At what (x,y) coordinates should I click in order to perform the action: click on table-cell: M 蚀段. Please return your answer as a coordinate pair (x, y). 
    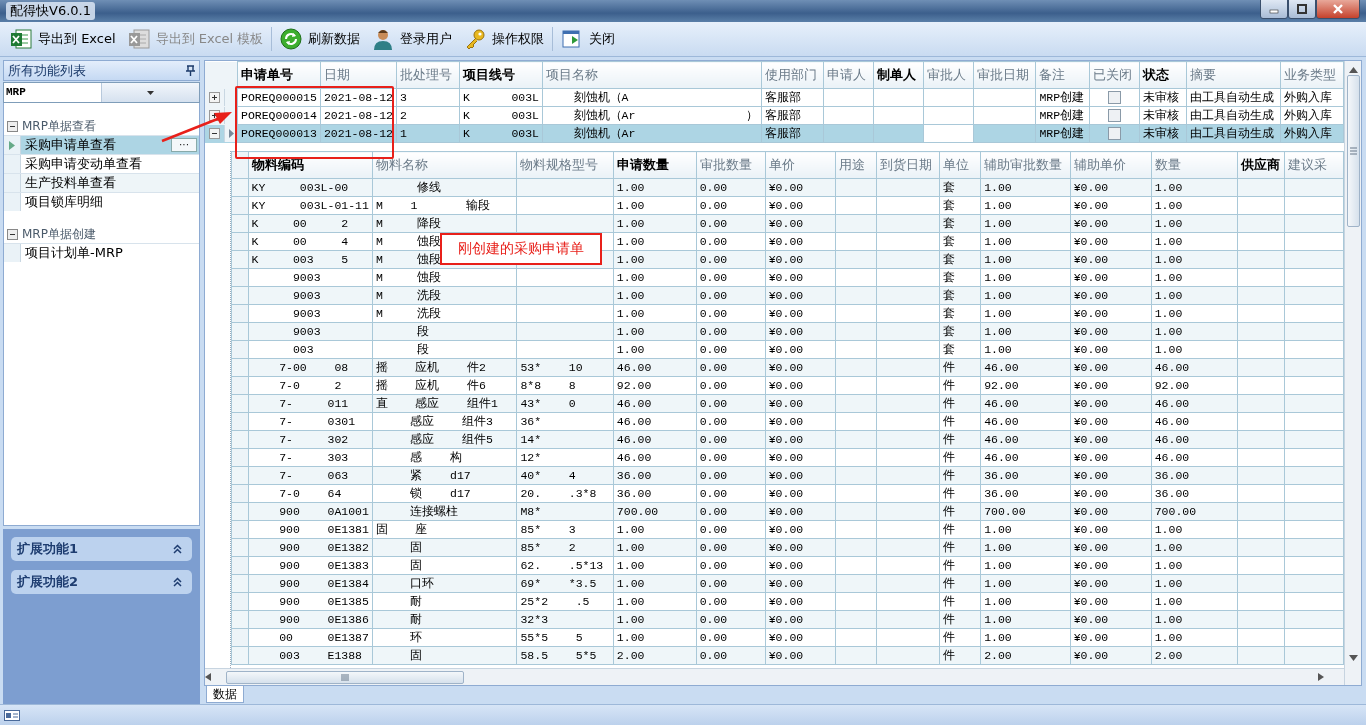
    Looking at the image, I should click on (444, 277).